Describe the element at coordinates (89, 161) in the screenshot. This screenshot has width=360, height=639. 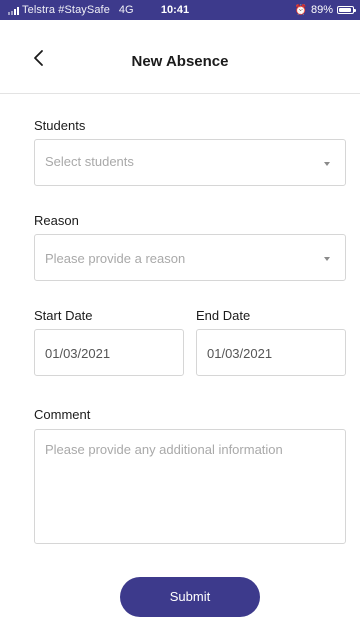
I see `students-placeholder: Select students` at that location.